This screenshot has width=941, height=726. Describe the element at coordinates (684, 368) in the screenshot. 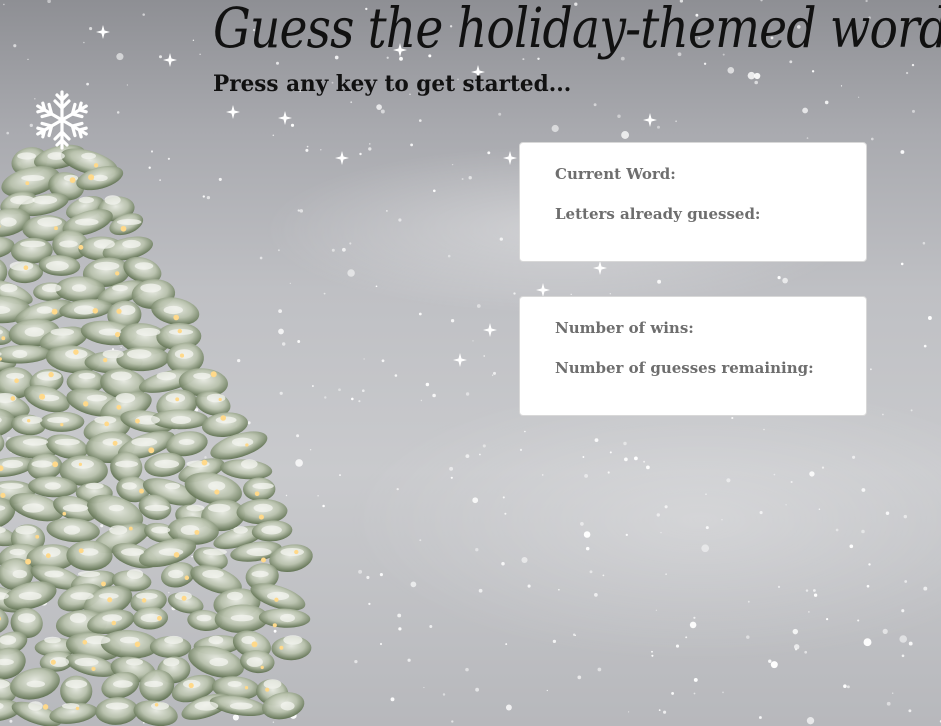

I see `guesses-remaining-label: Number of guesses remaining:` at that location.